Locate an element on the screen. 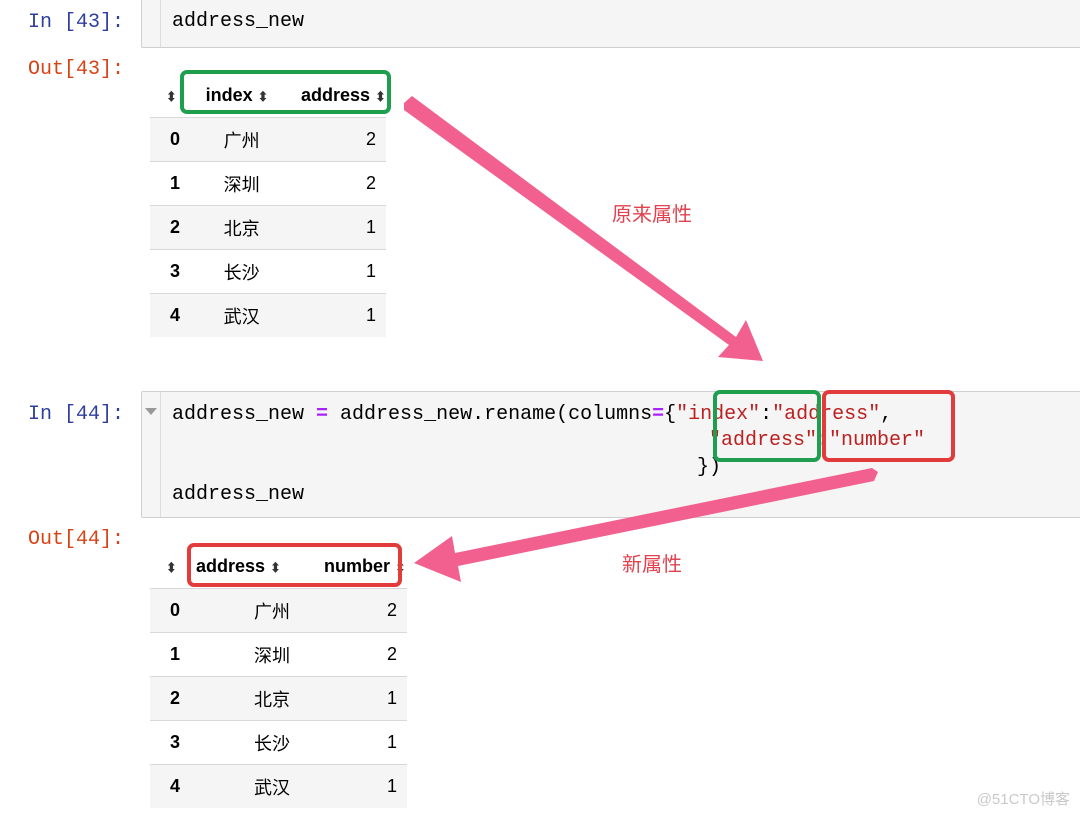 The image size is (1080, 817). arrow-original-to-rename is located at coordinates (583, 228).